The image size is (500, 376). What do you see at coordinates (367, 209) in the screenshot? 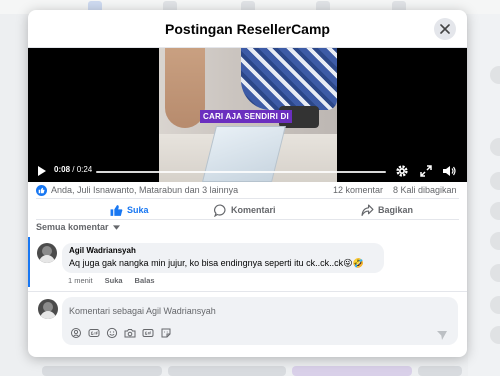
I see `share-arrow-icon` at bounding box center [367, 209].